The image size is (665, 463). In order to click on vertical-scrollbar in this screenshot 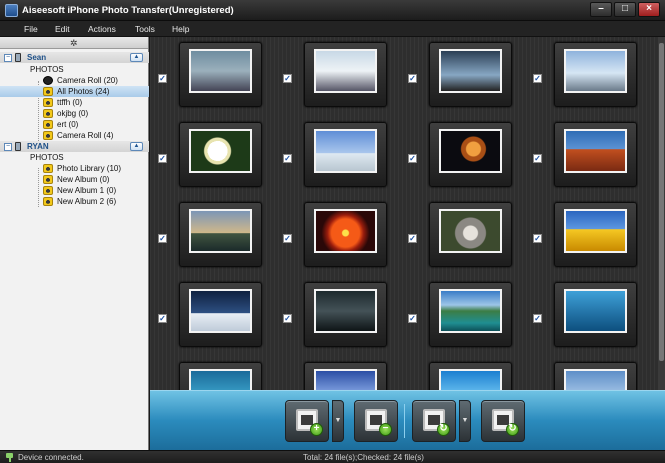, I will do `click(661, 213)`.